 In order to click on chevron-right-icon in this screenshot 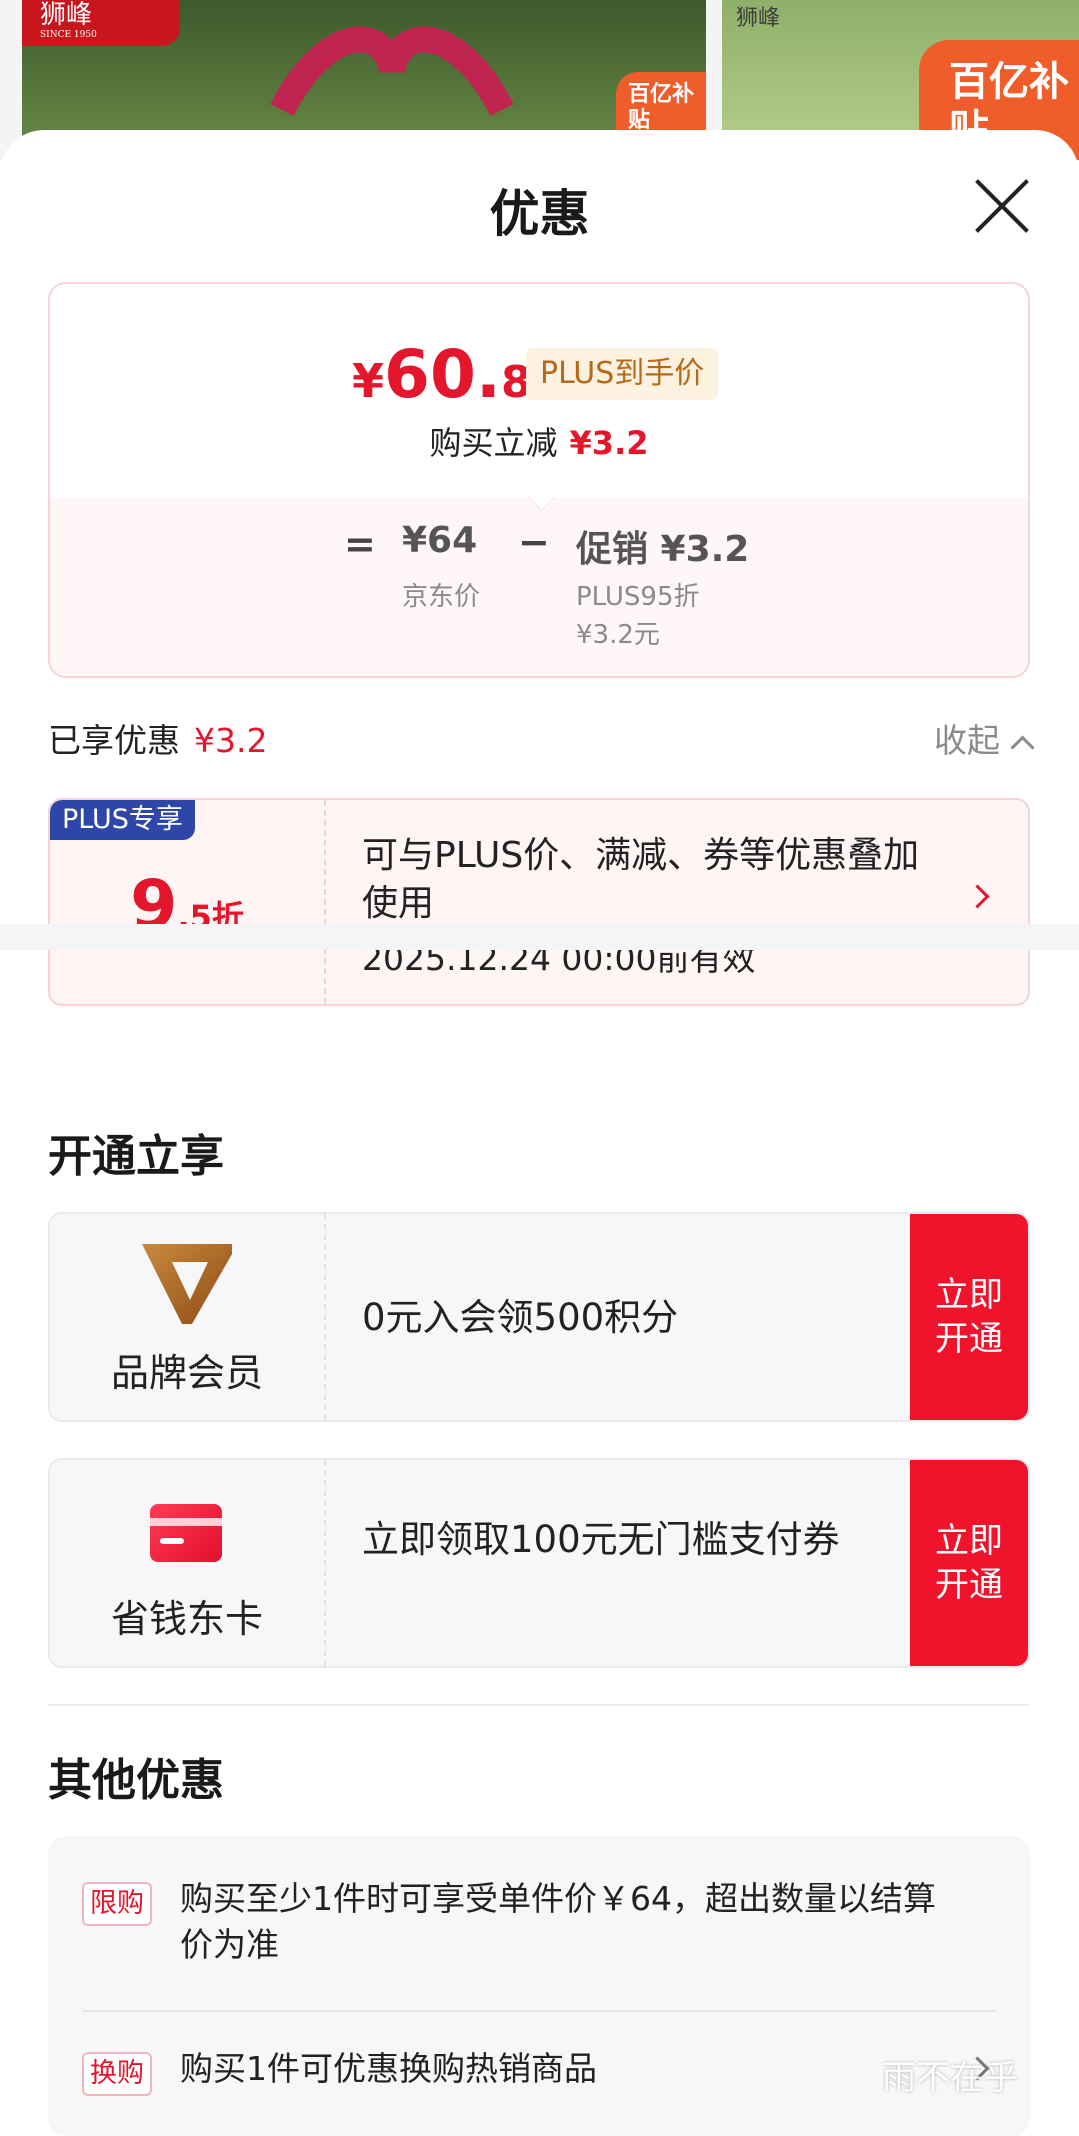, I will do `click(977, 896)`.